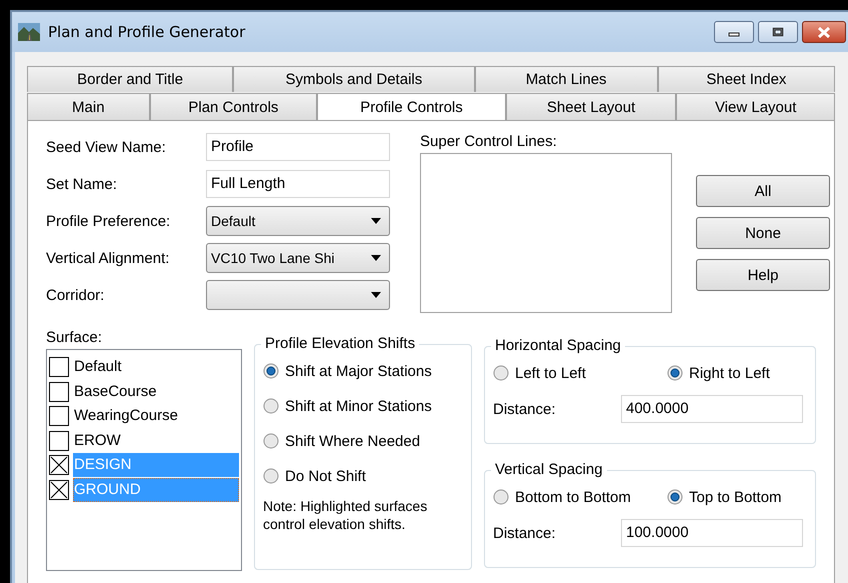  I want to click on list-item: WearingCourse, so click(156, 416).